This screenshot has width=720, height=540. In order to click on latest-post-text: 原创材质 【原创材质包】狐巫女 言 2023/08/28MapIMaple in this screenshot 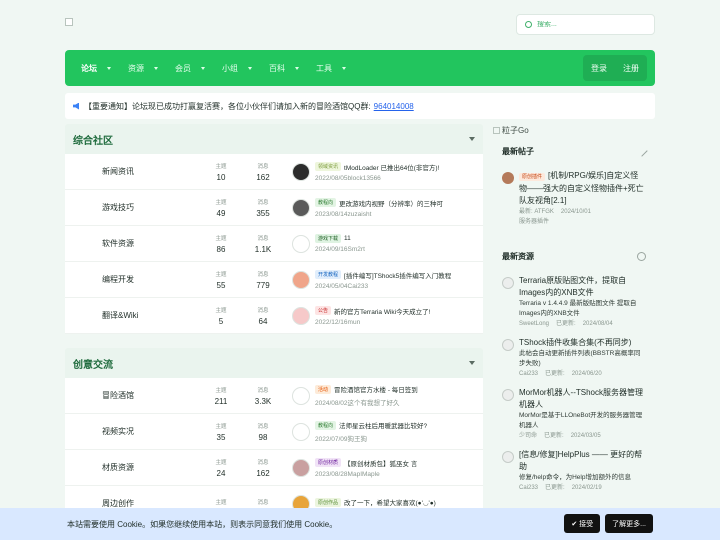, I will do `click(366, 468)`.